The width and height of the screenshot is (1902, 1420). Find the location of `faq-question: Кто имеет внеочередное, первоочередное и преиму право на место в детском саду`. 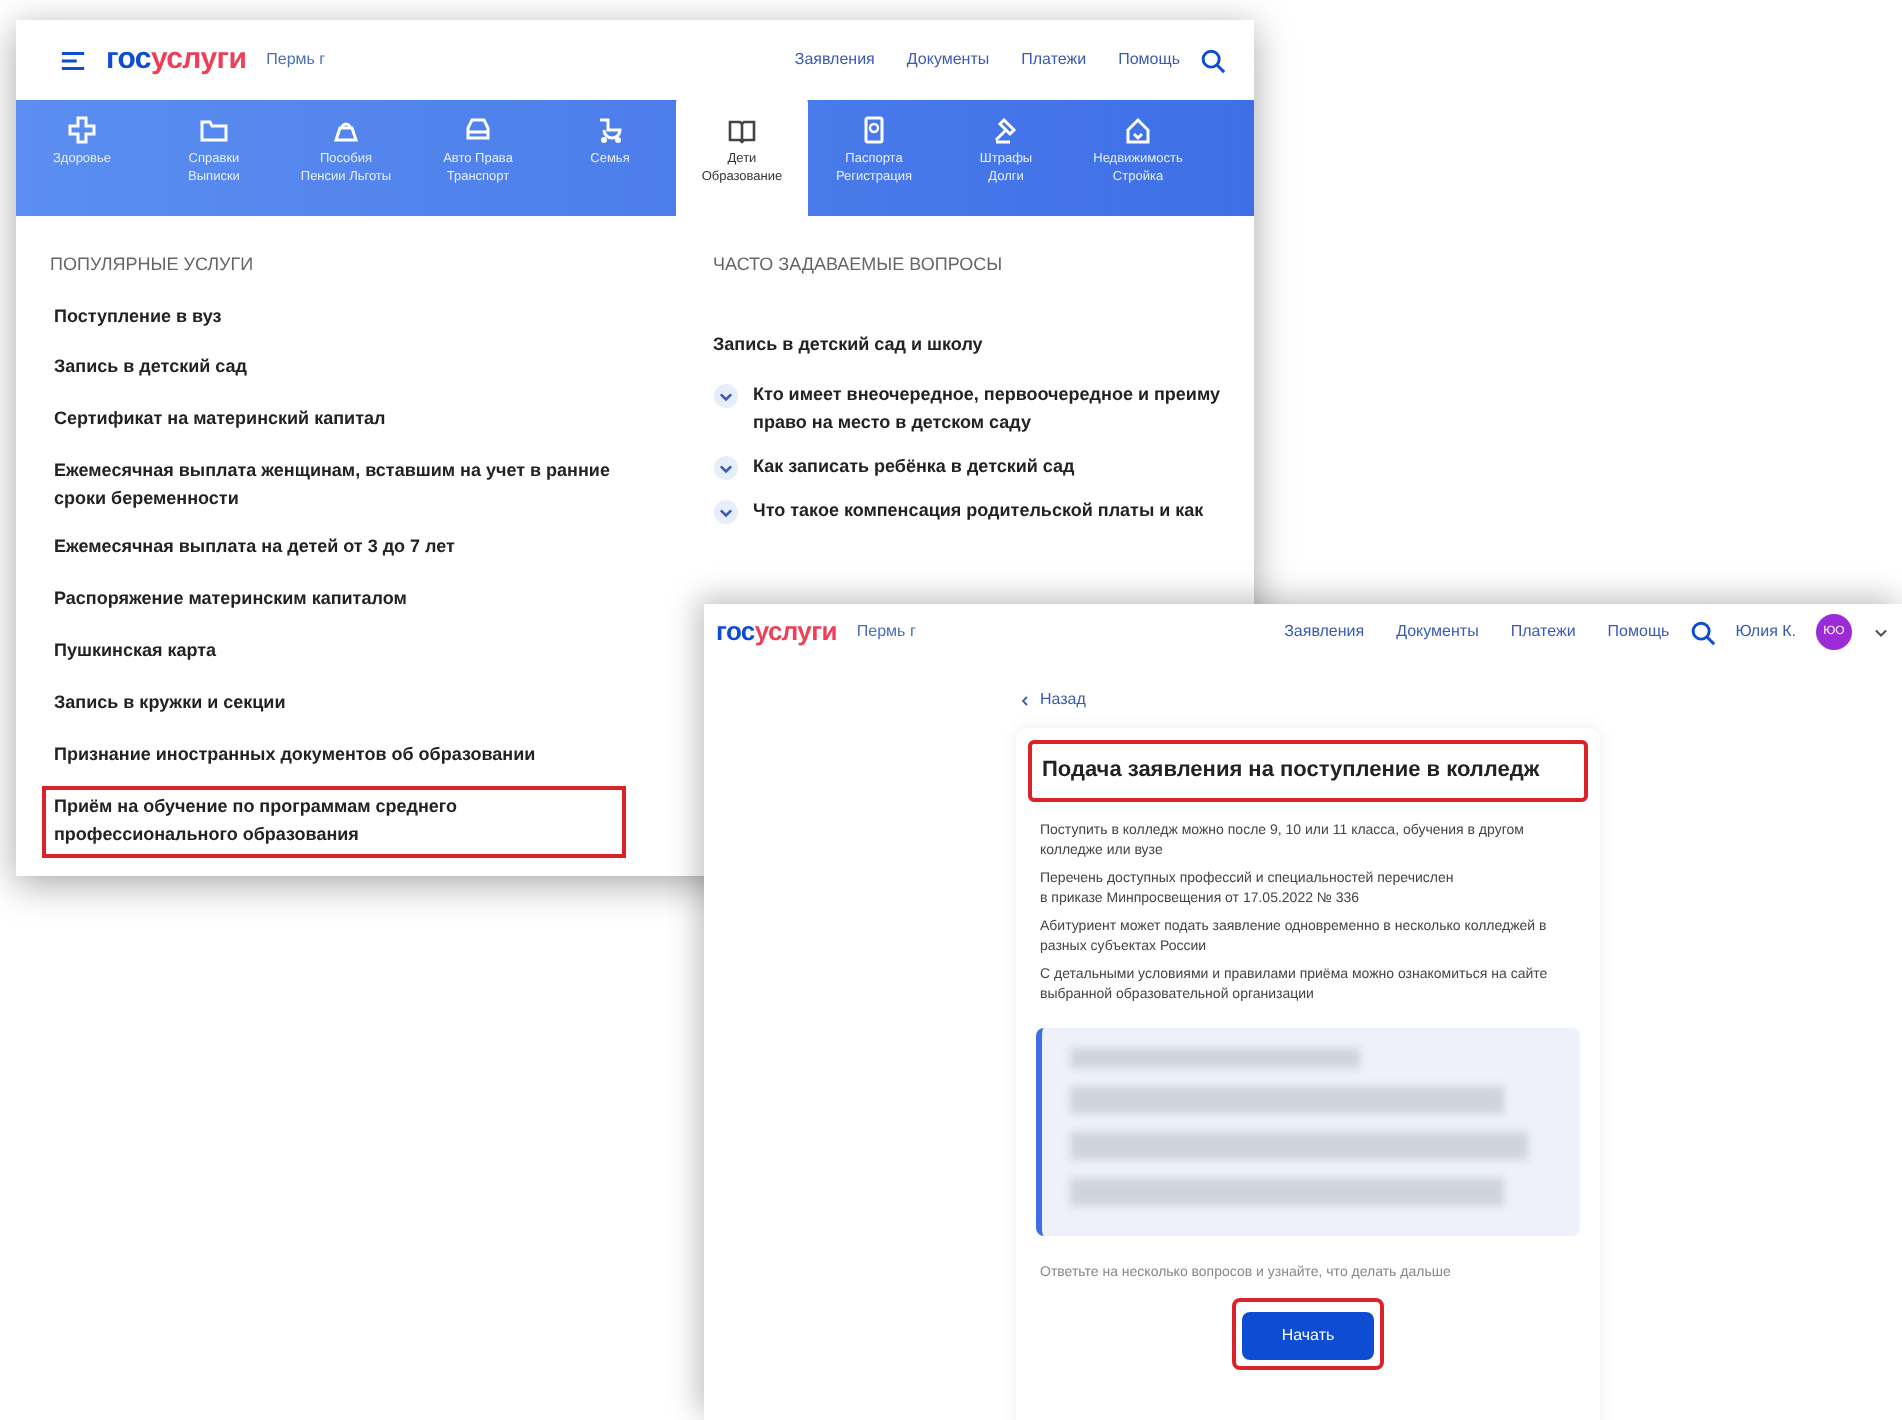

faq-question: Кто имеет внеочередное, первоочередное и преиму право на место в детском саду is located at coordinates (986, 410).